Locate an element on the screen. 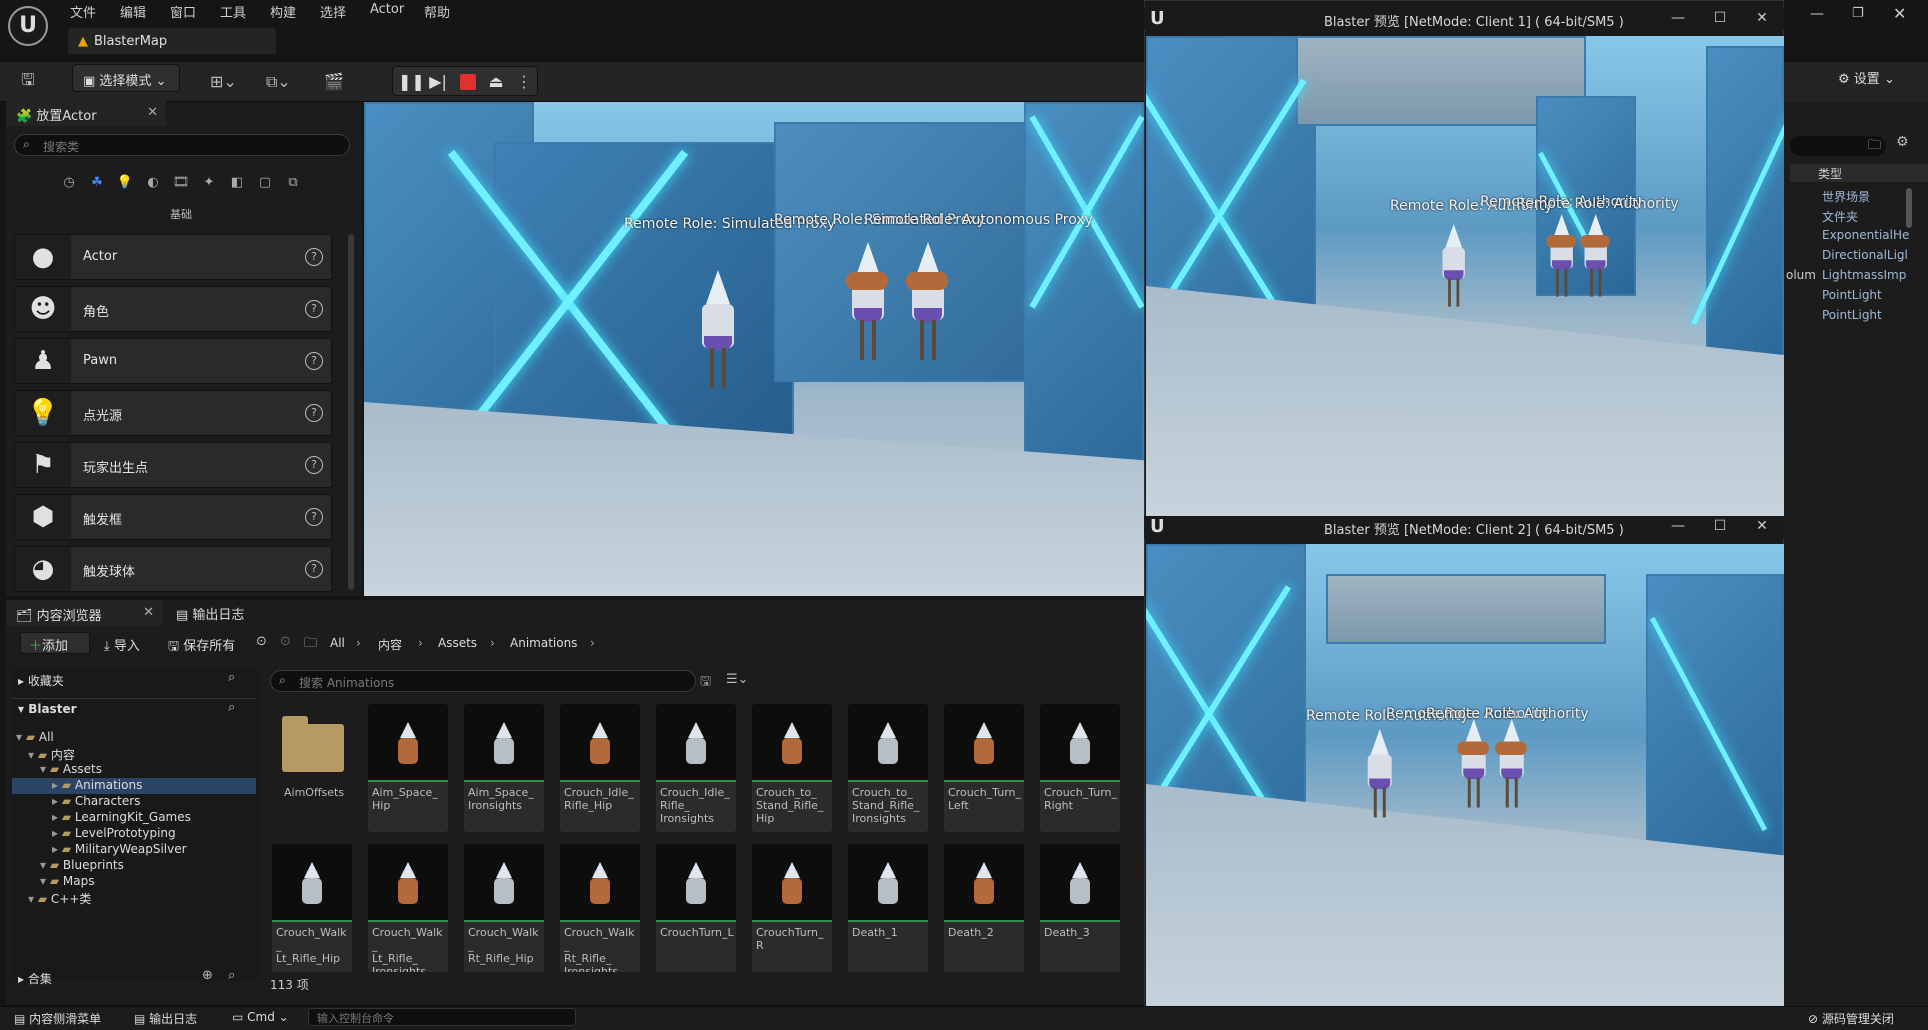 The height and width of the screenshot is (1030, 1928). folder-tree-item: ▸ ▰ LearningKit_Games is located at coordinates (121, 818).